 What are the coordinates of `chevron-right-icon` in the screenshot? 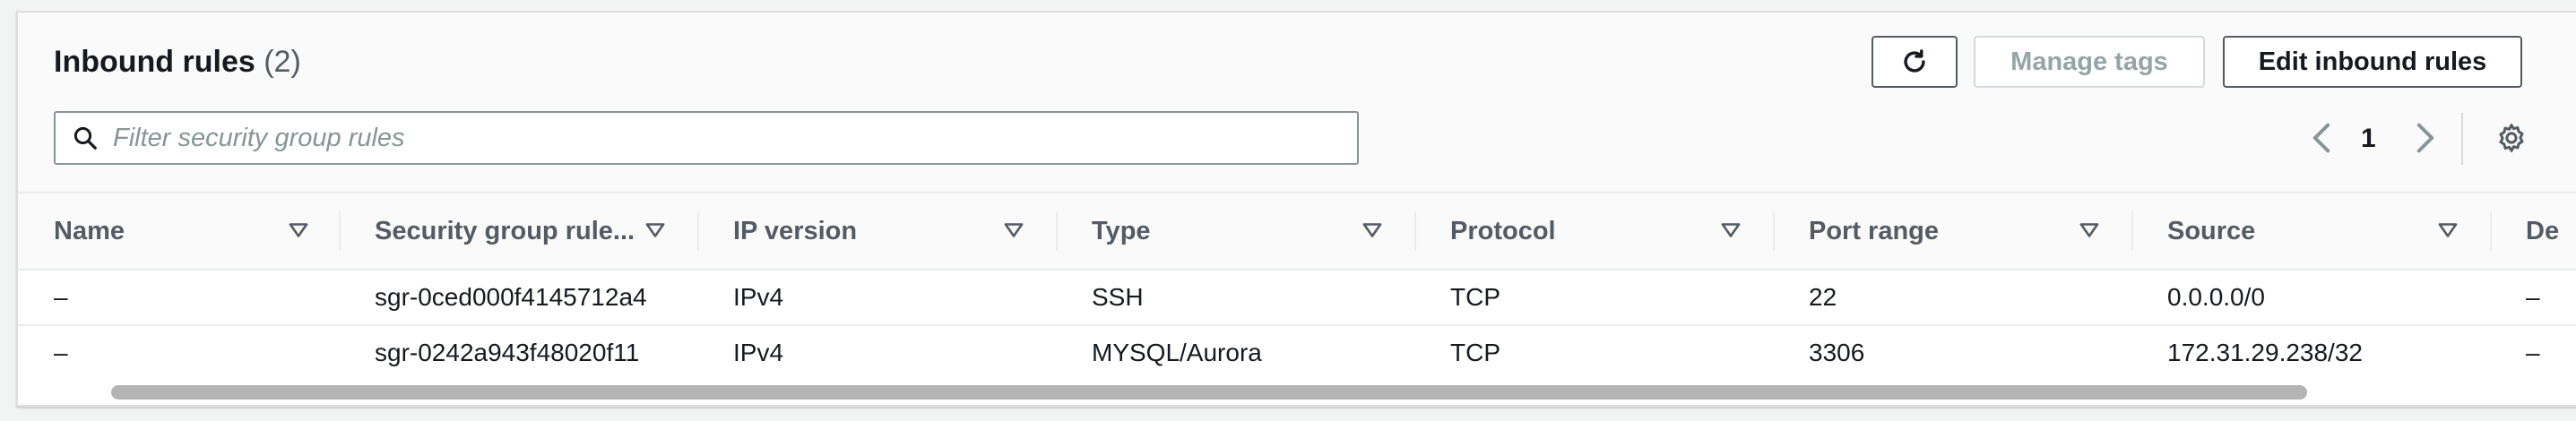 It's located at (2425, 138).